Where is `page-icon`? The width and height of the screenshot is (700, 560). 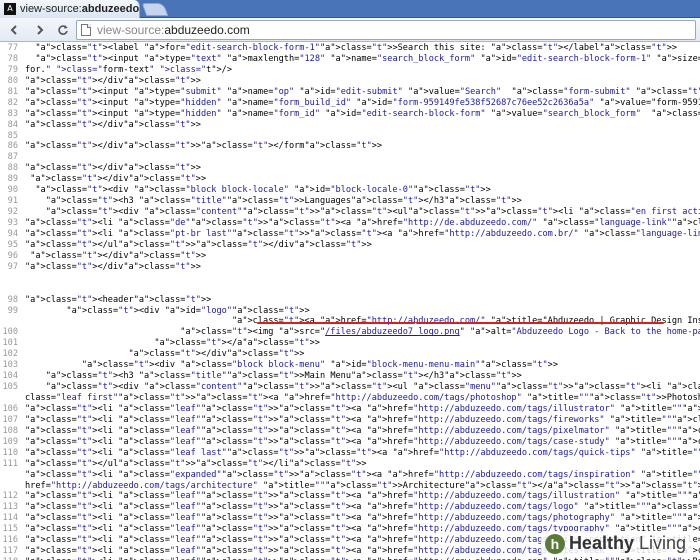 page-icon is located at coordinates (86, 29).